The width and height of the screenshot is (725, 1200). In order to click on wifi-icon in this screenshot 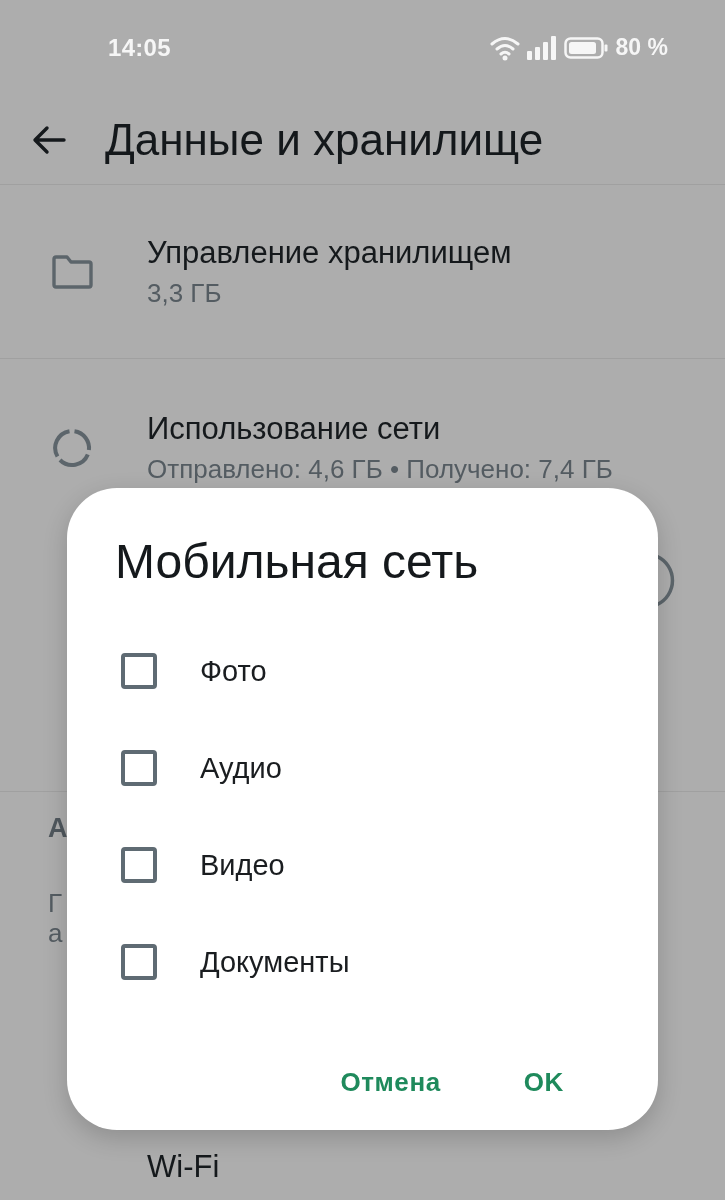, I will do `click(504, 47)`.